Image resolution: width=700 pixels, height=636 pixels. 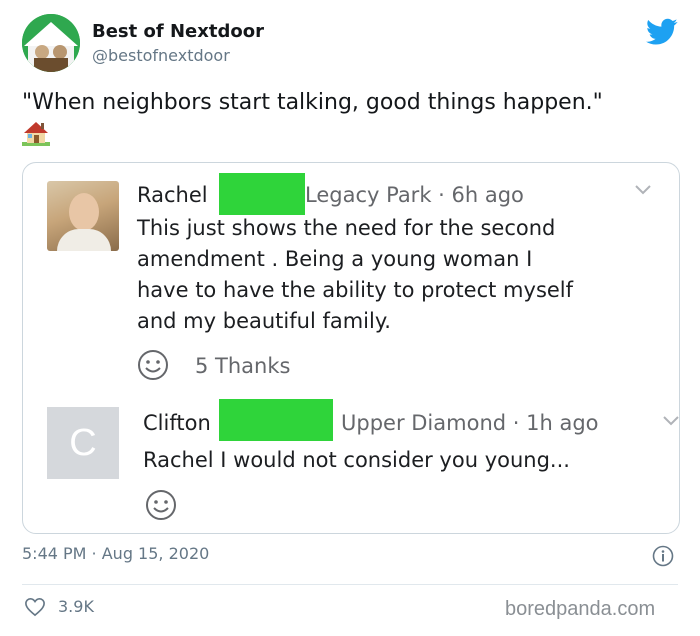 I want to click on author-avatar, so click(x=51, y=43).